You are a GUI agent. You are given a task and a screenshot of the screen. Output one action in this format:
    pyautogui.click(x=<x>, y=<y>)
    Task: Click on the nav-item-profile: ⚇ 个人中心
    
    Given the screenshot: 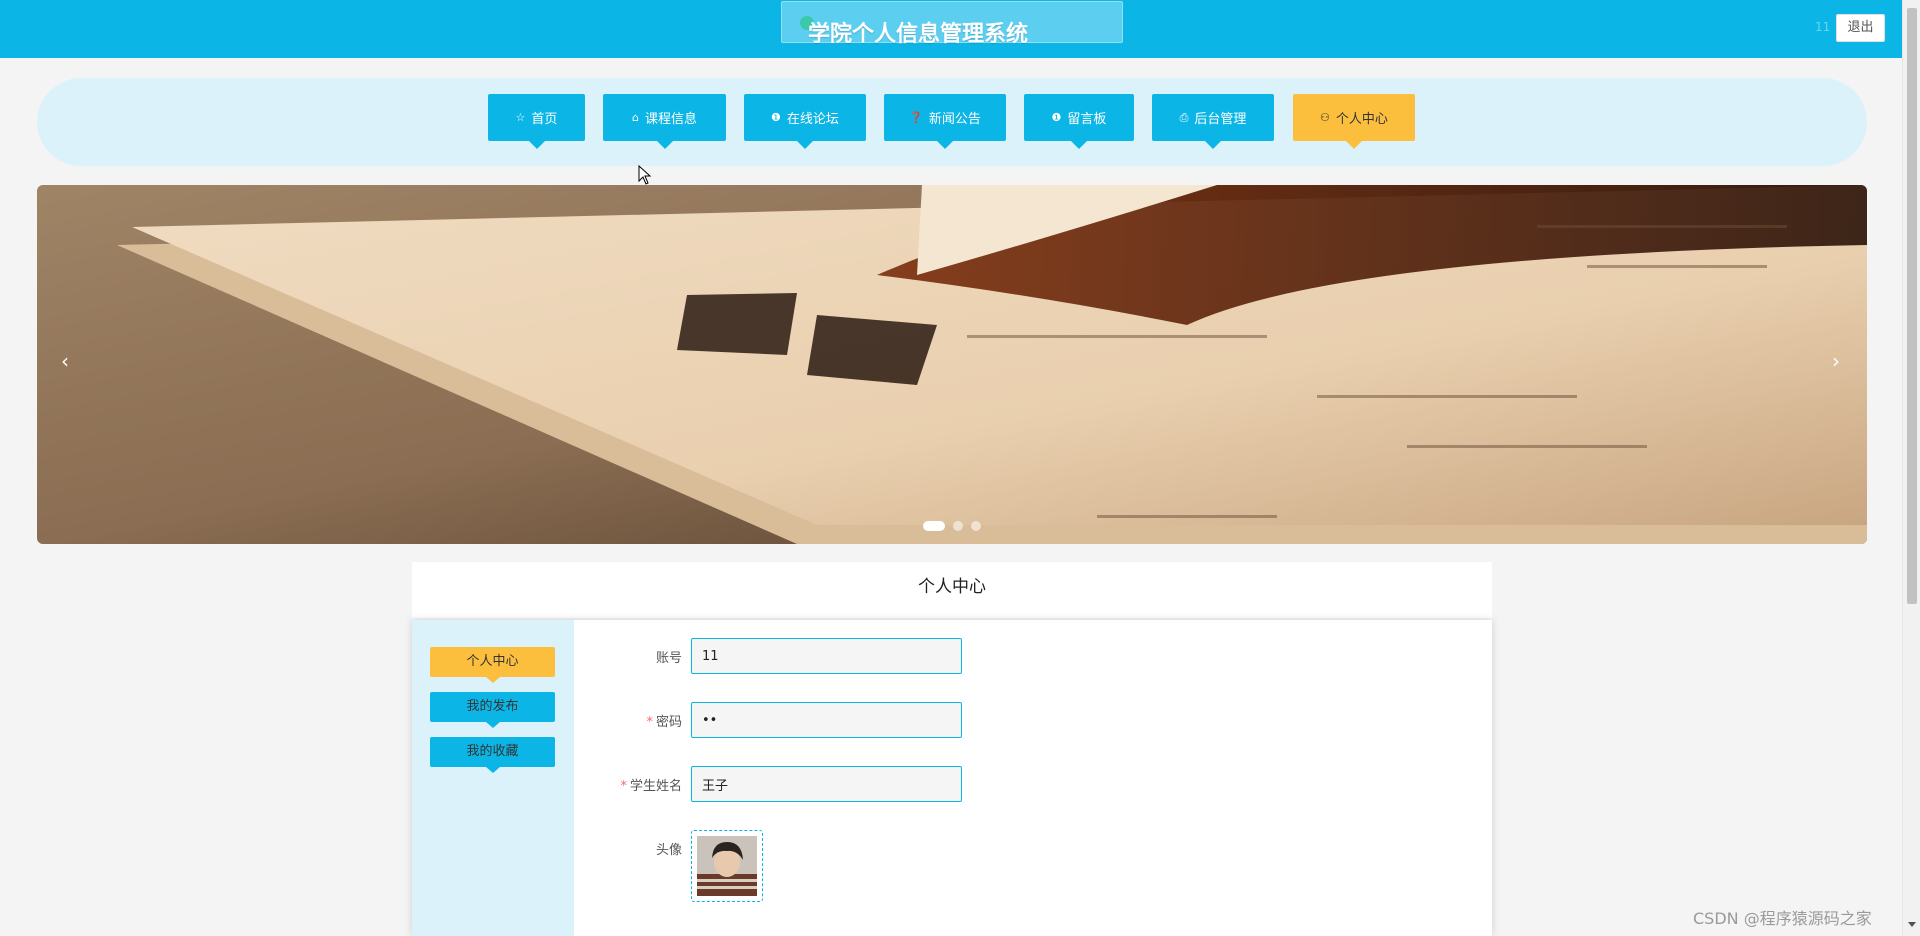 What is the action you would take?
    pyautogui.click(x=1354, y=121)
    